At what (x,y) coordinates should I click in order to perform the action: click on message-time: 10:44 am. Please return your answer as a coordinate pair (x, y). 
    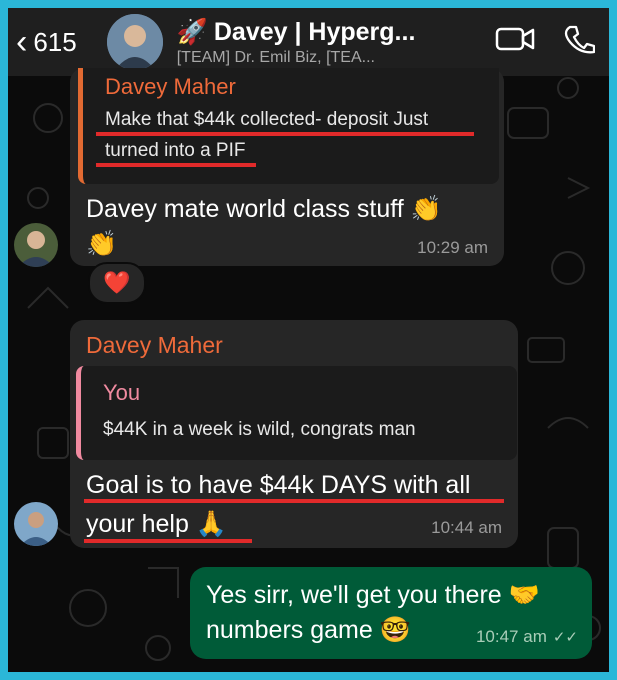
    Looking at the image, I should click on (466, 527).